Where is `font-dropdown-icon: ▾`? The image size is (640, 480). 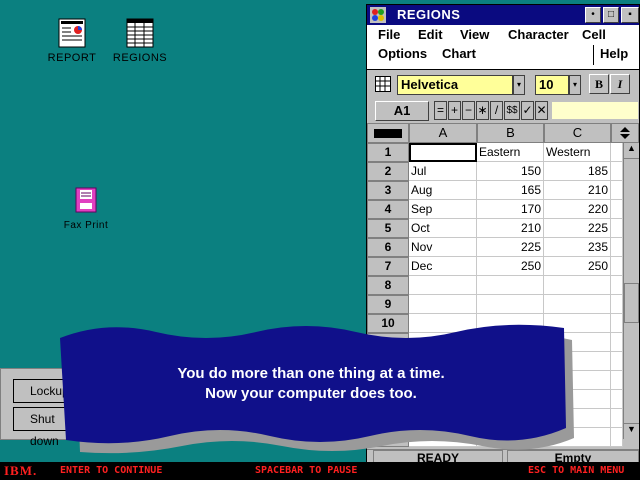 font-dropdown-icon: ▾ is located at coordinates (519, 85).